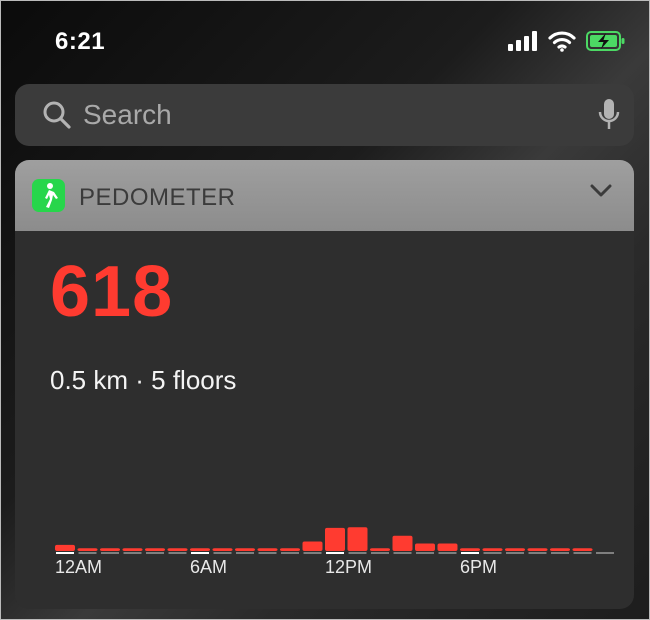 Image resolution: width=650 pixels, height=620 pixels. What do you see at coordinates (609, 115) in the screenshot?
I see `microphone-icon` at bounding box center [609, 115].